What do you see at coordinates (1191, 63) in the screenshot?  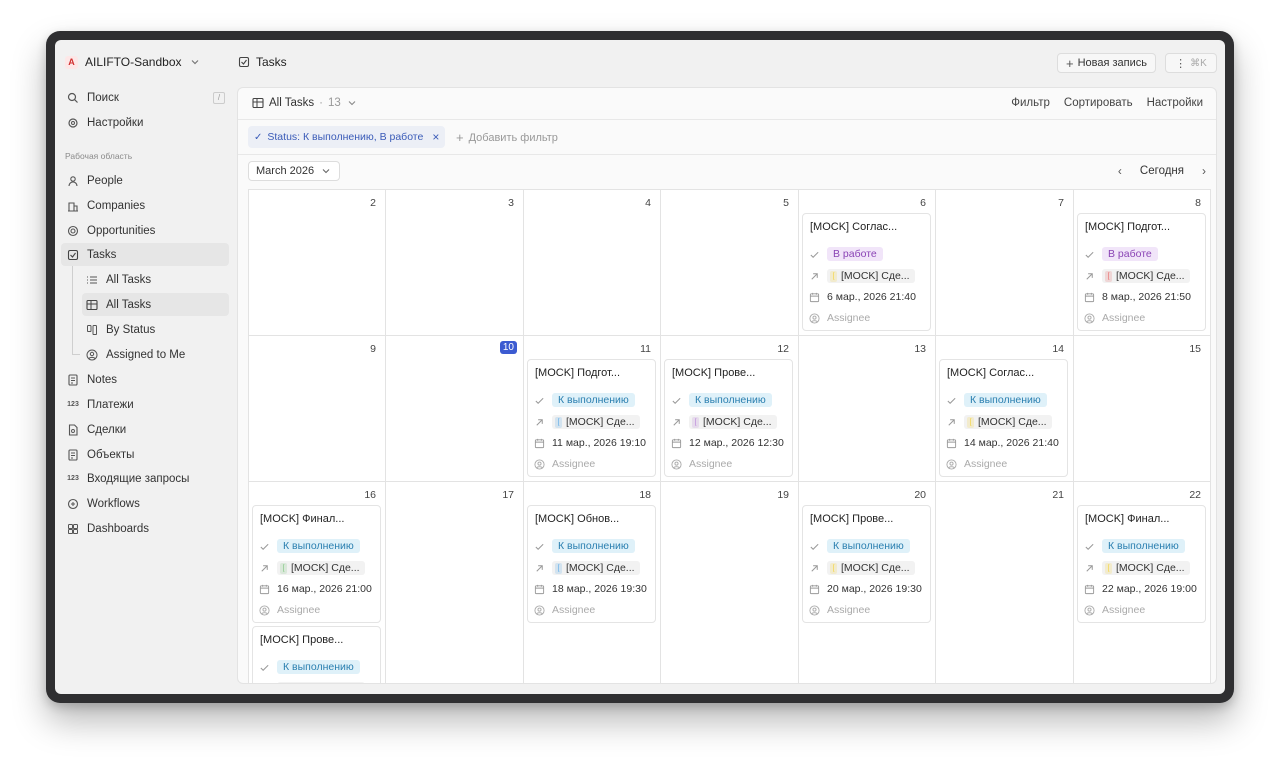 I see `more-options-button: ⋮ ⌘K` at bounding box center [1191, 63].